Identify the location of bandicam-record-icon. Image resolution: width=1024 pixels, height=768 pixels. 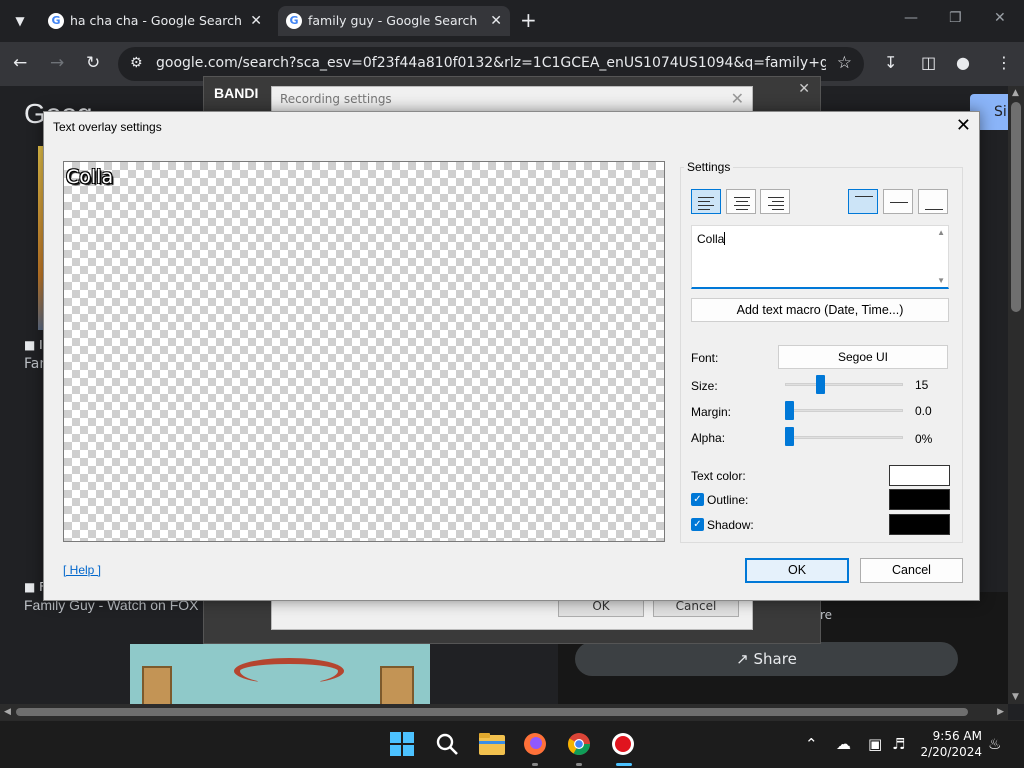
(624, 745).